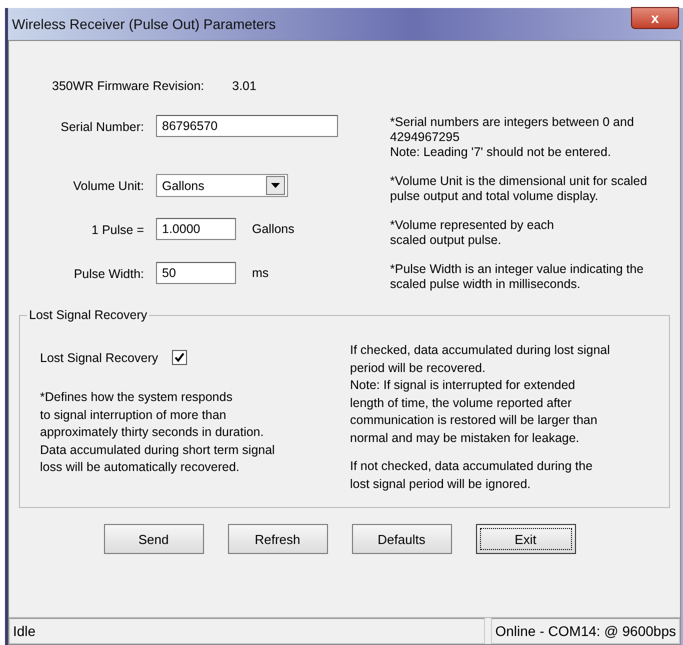 This screenshot has height=645, width=683. Describe the element at coordinates (278, 539) in the screenshot. I see `dialog-button: Refresh` at that location.